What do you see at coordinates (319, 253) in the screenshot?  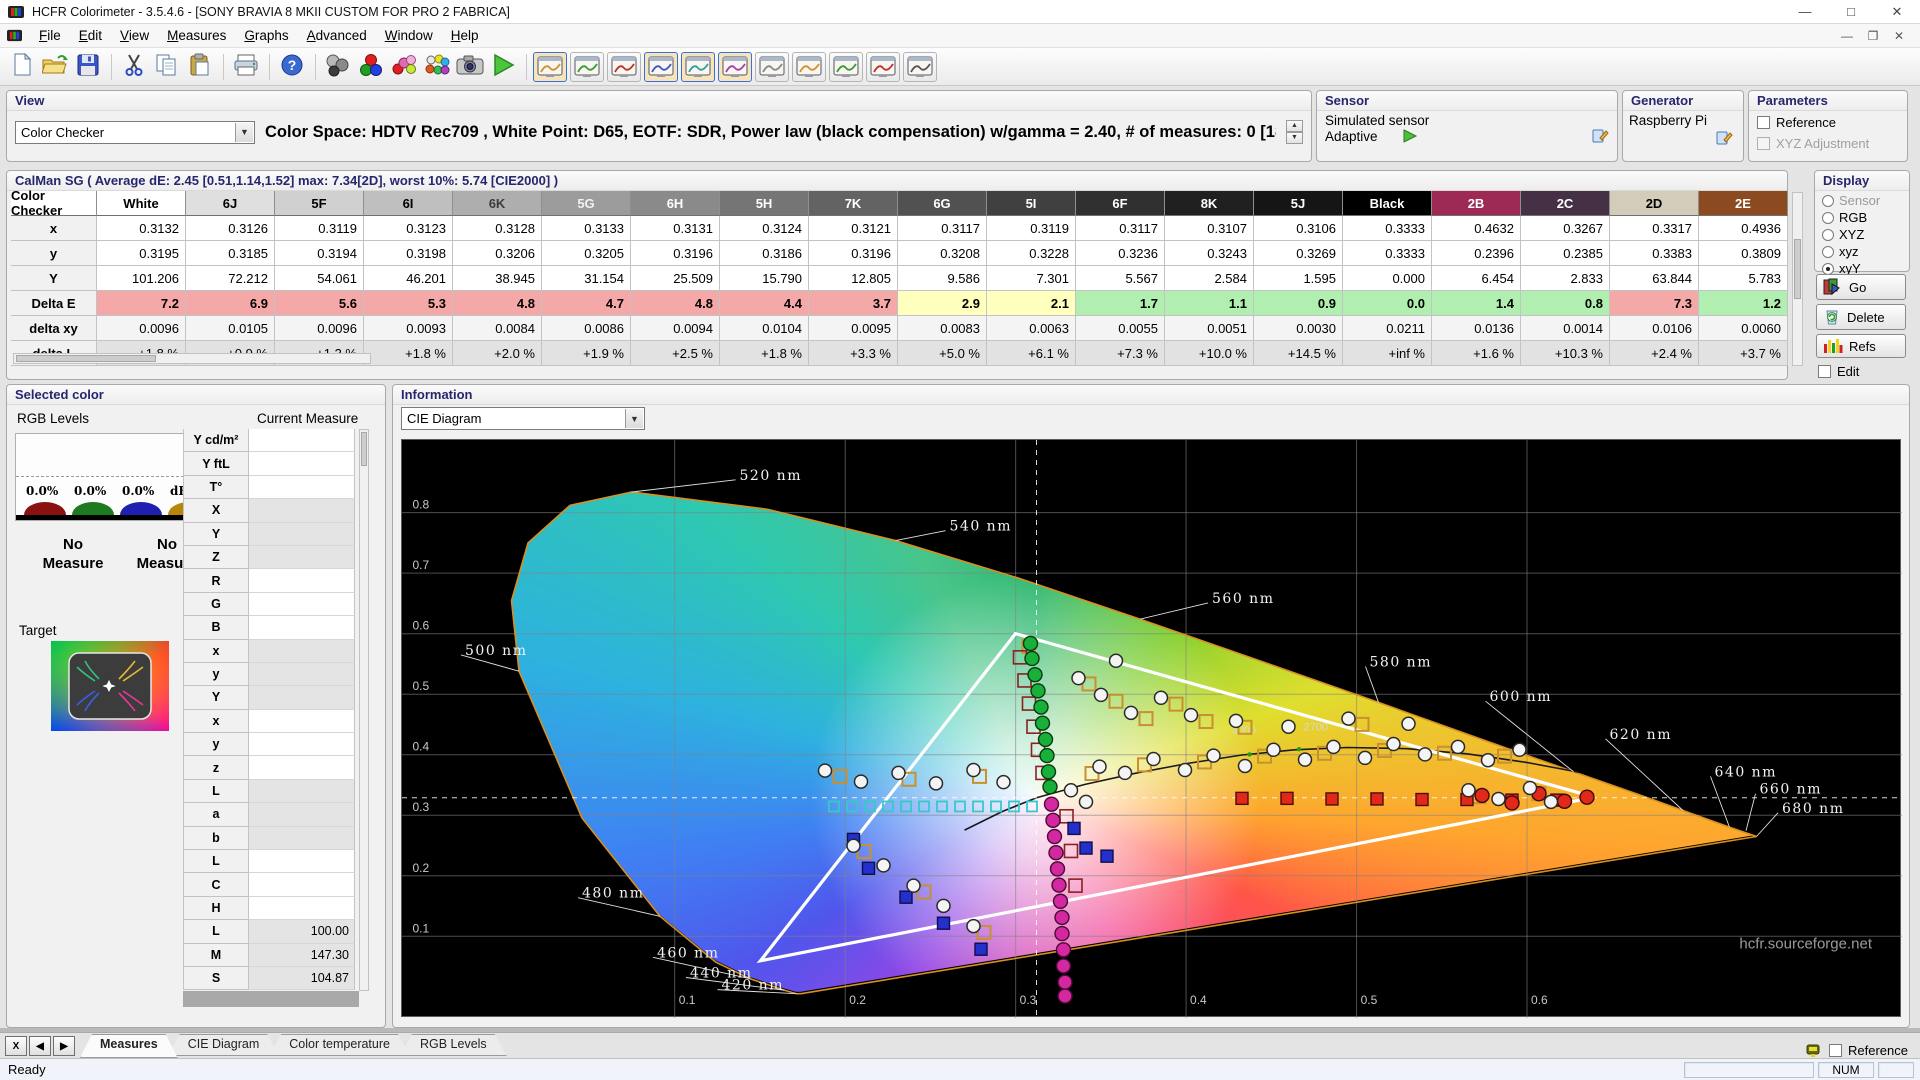 I see `table-cell: 0.3194` at bounding box center [319, 253].